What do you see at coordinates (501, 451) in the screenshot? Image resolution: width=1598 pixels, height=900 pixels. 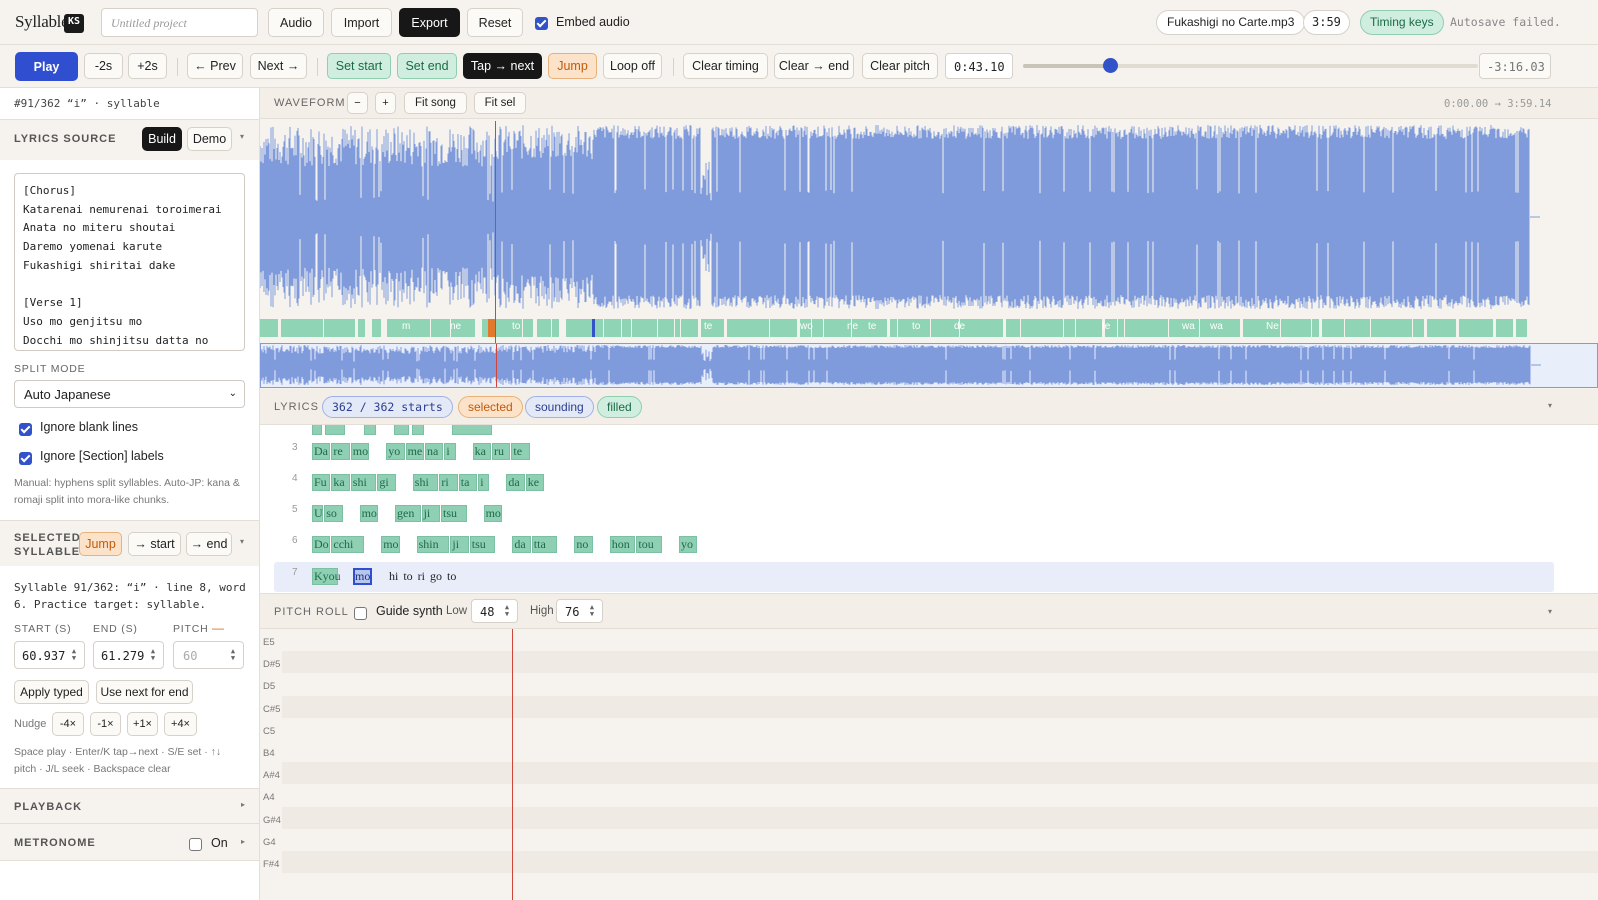 I see `syllable-chip: ru` at bounding box center [501, 451].